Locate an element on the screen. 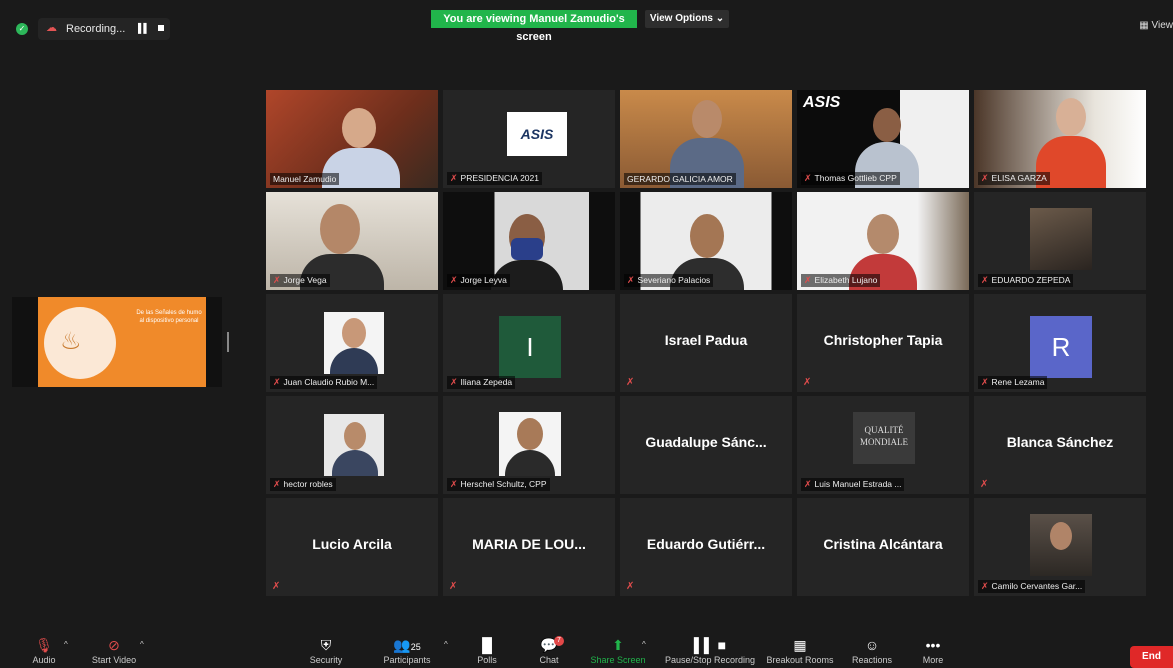 The image size is (1173, 668). grid-icon: ▦ is located at coordinates (1145, 25).